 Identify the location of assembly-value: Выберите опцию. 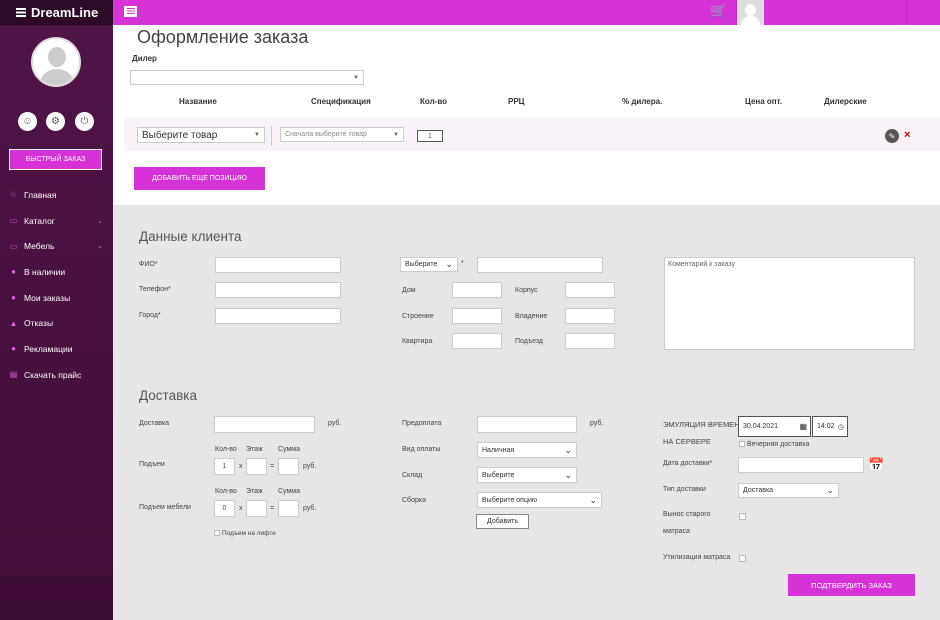
(510, 500).